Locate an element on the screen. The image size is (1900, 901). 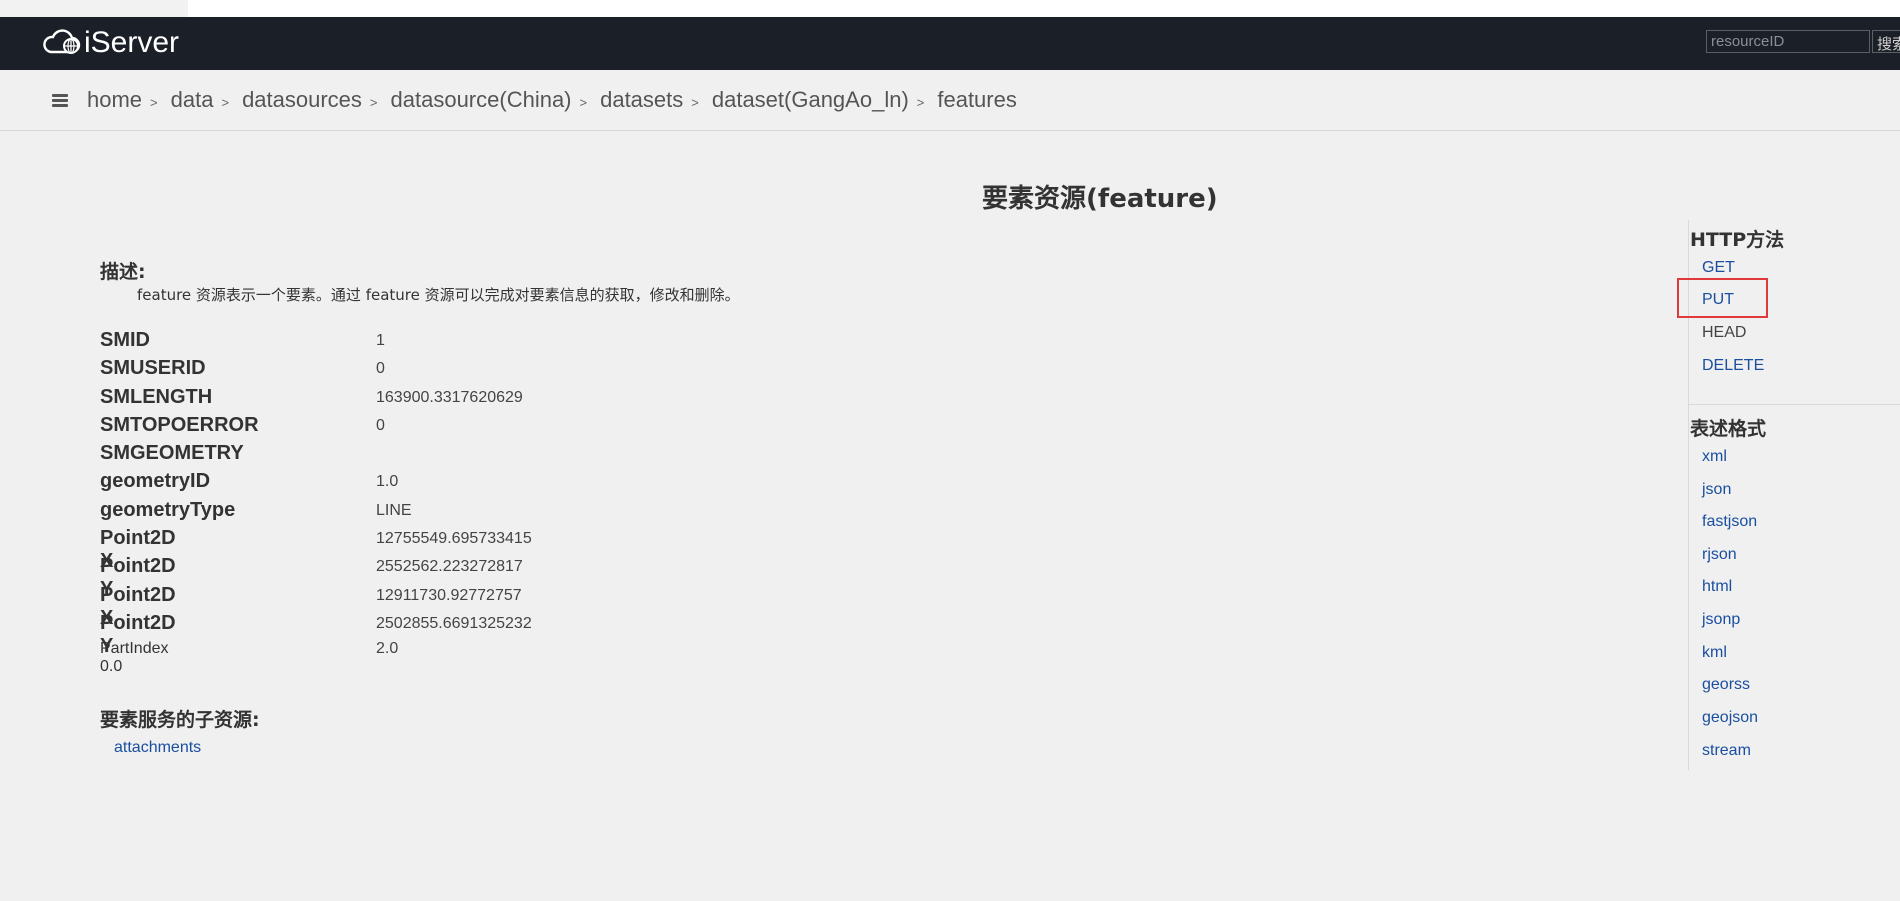
format-stream-link: stream is located at coordinates (1726, 751).